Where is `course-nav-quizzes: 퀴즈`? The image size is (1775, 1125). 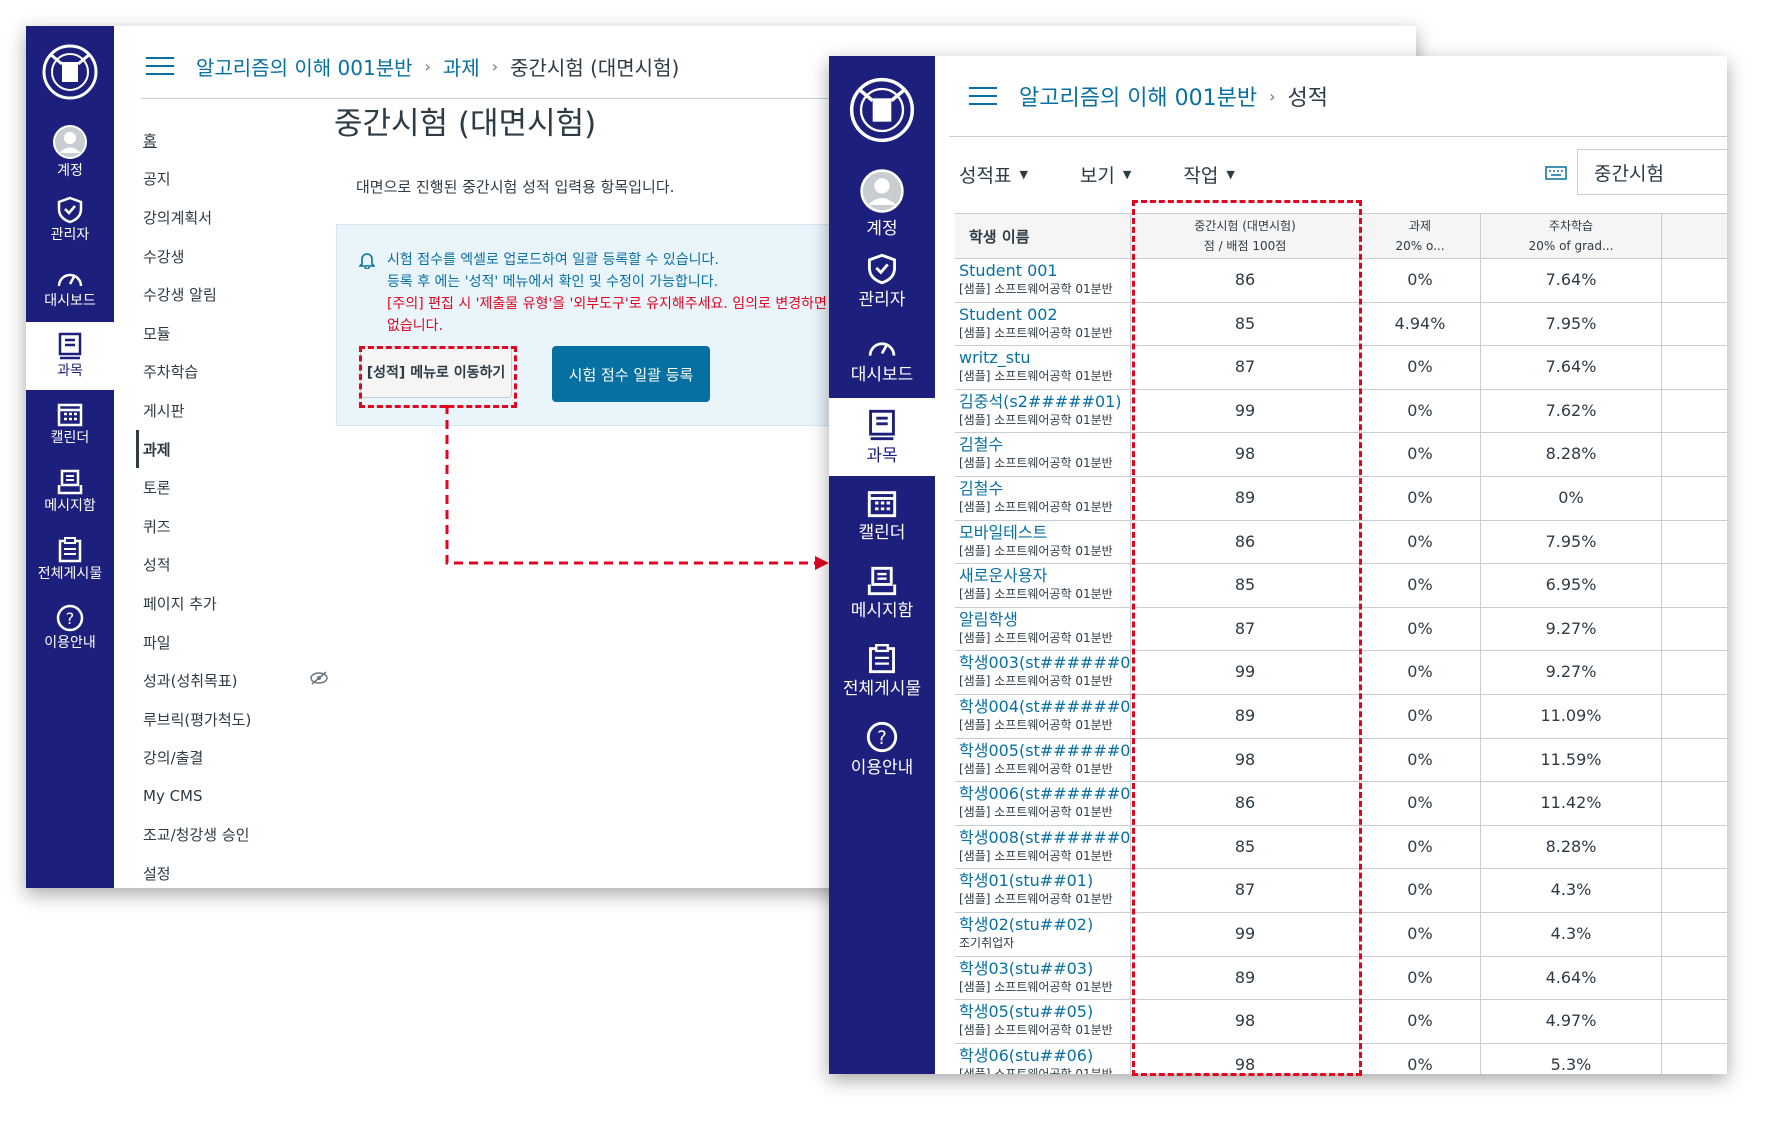
course-nav-quizzes: 퀴즈 is located at coordinates (221, 526).